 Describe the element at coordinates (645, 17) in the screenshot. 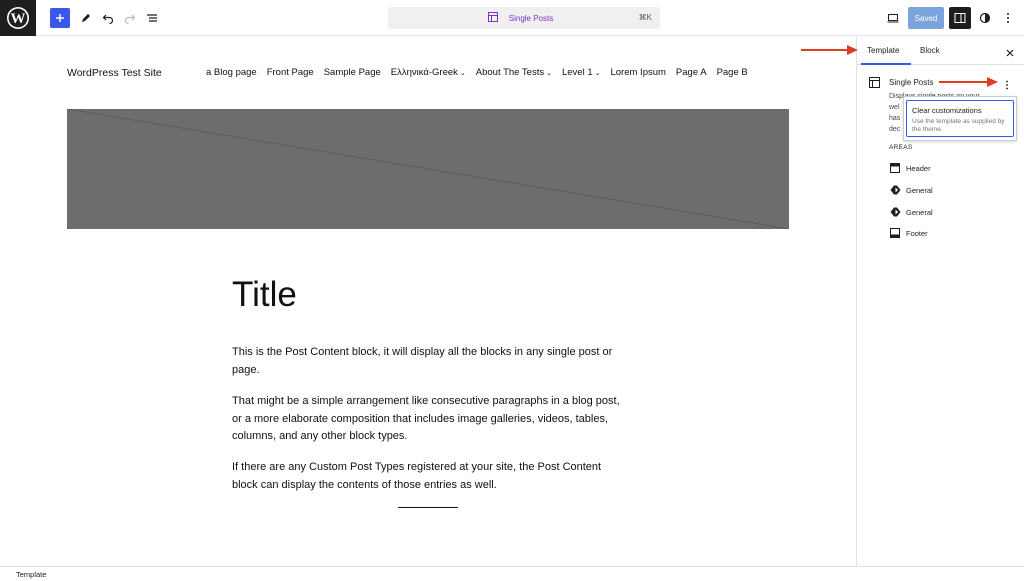

I see `command-shortcut: ⌘K` at that location.